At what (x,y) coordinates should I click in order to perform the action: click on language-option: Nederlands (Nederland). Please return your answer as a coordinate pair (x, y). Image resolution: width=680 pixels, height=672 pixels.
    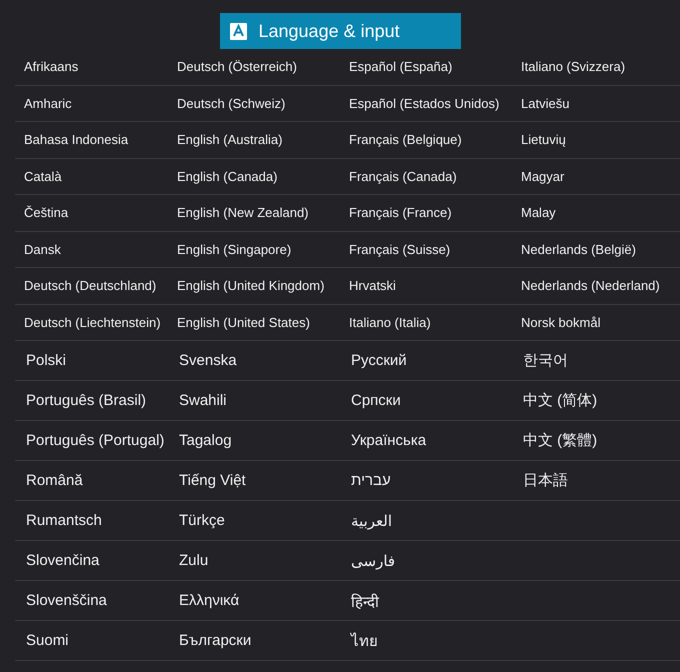
    Looking at the image, I should click on (590, 286).